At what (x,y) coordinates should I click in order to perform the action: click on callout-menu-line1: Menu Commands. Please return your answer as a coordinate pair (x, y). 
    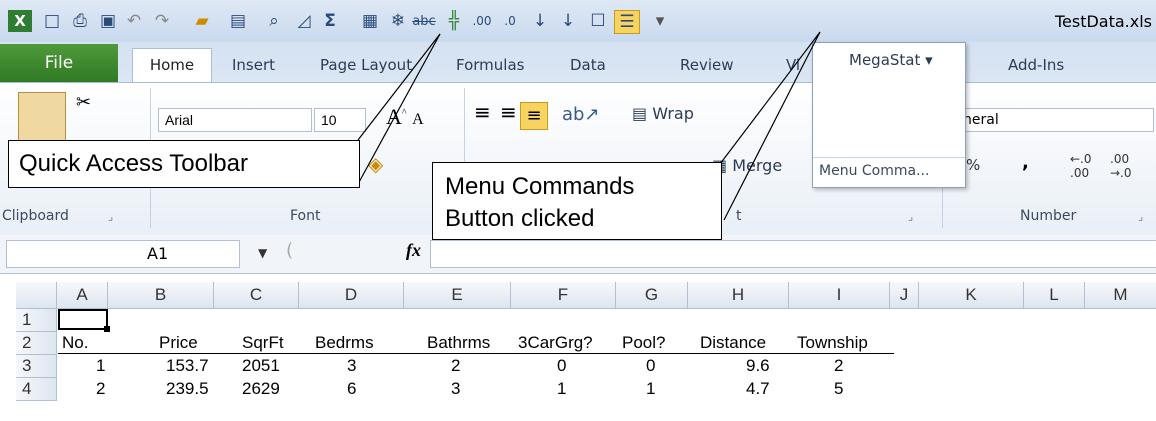
    Looking at the image, I should click on (540, 186).